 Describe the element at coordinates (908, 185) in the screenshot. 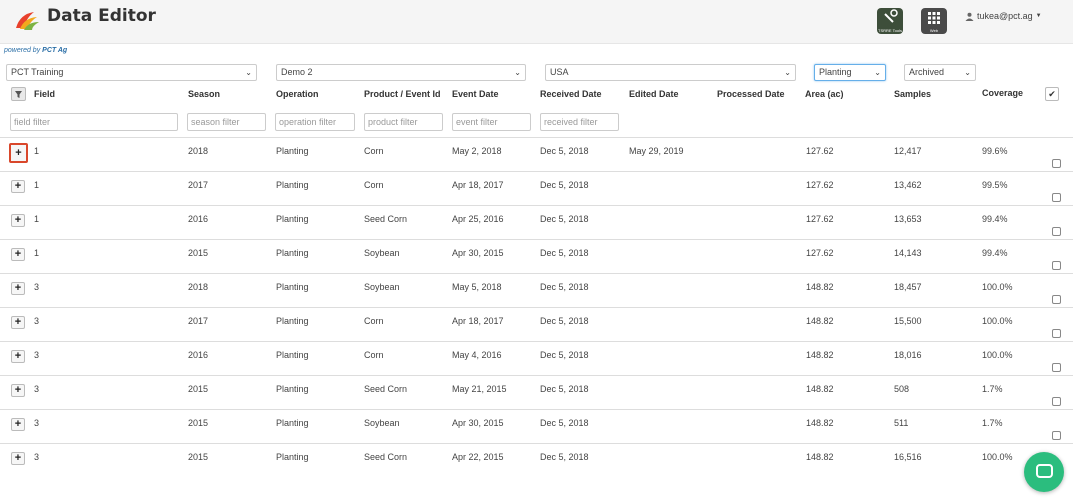

I see `cell-samples: 13,462` at that location.